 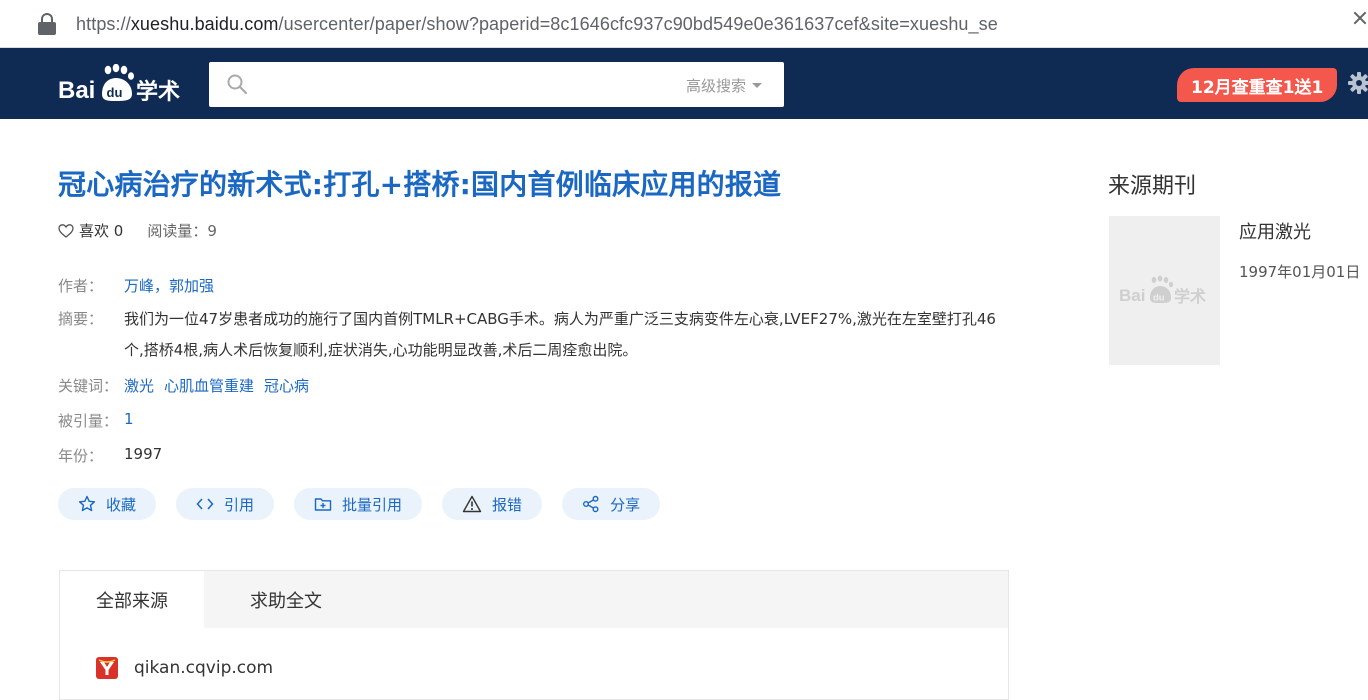 What do you see at coordinates (459, 85) in the screenshot?
I see `search-input` at bounding box center [459, 85].